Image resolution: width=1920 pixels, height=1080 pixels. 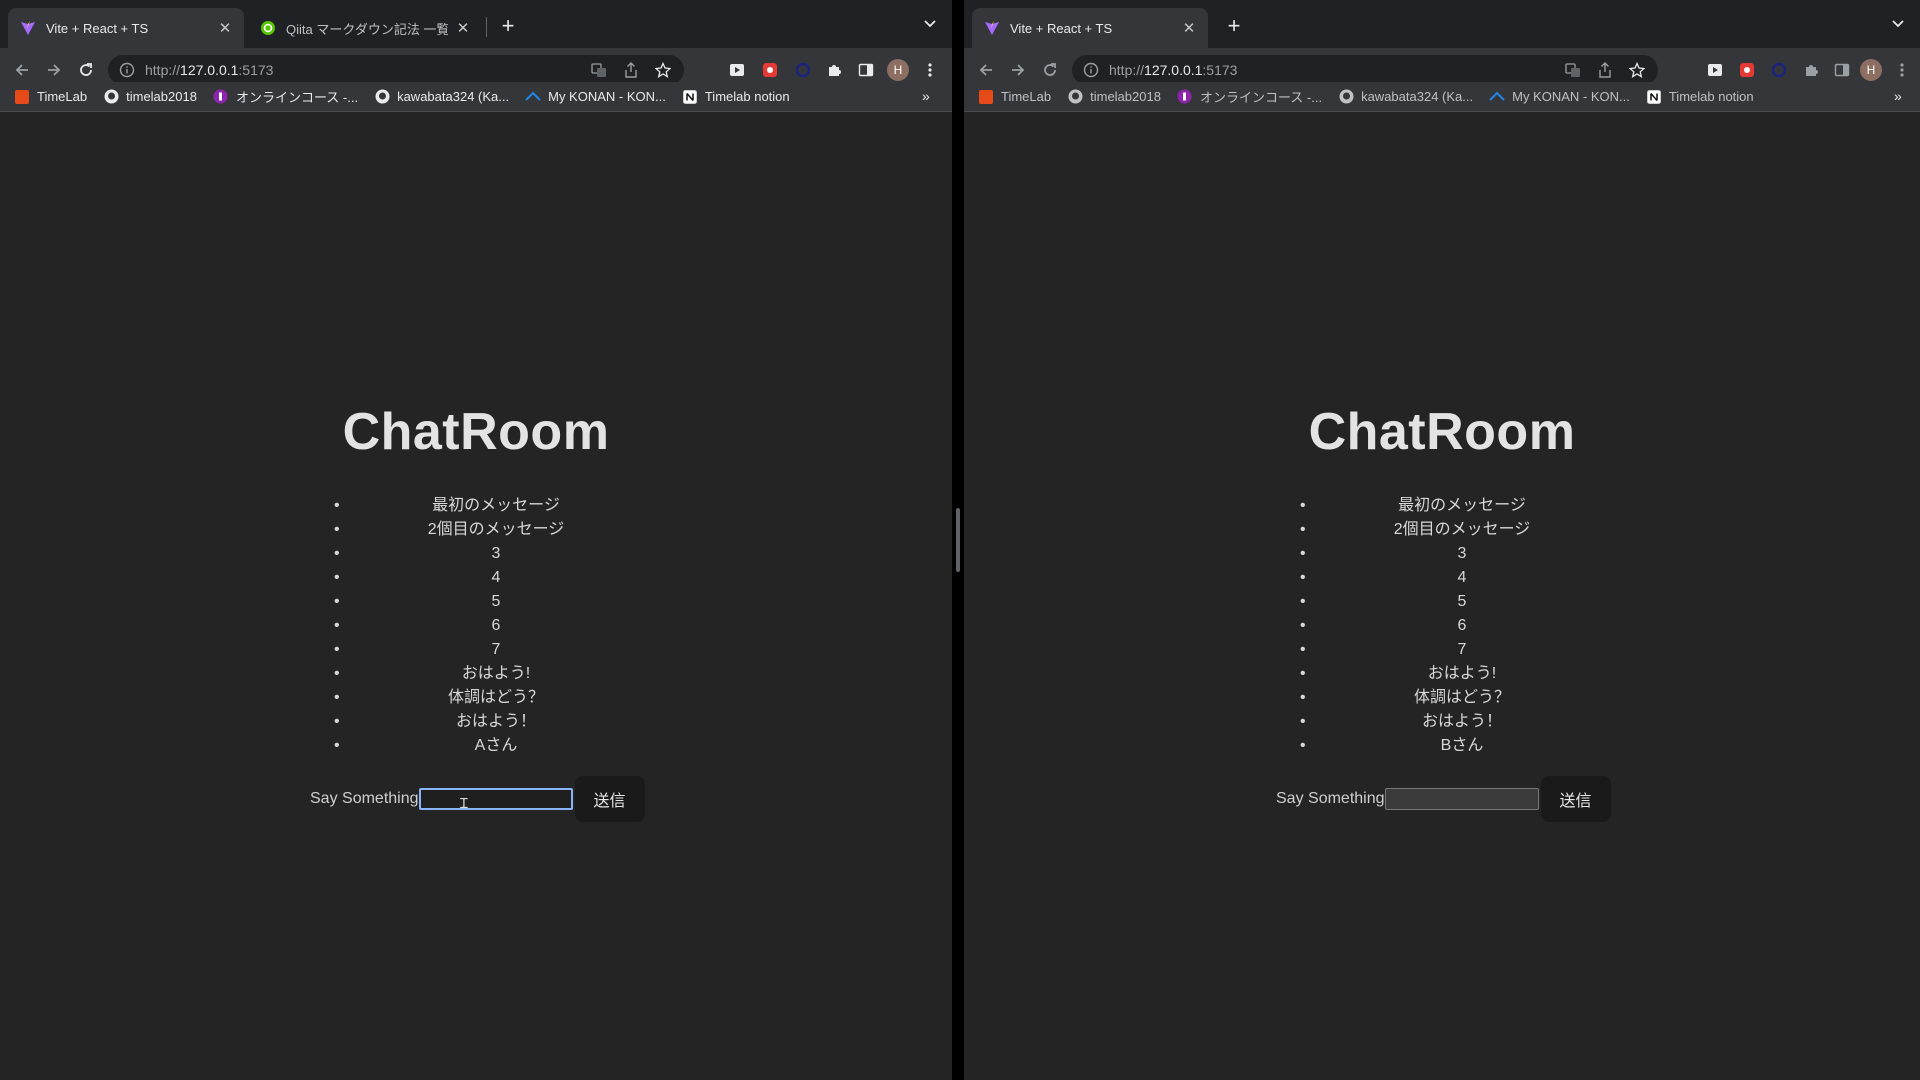 What do you see at coordinates (476, 432) in the screenshot?
I see `page-title: ChatRoom` at bounding box center [476, 432].